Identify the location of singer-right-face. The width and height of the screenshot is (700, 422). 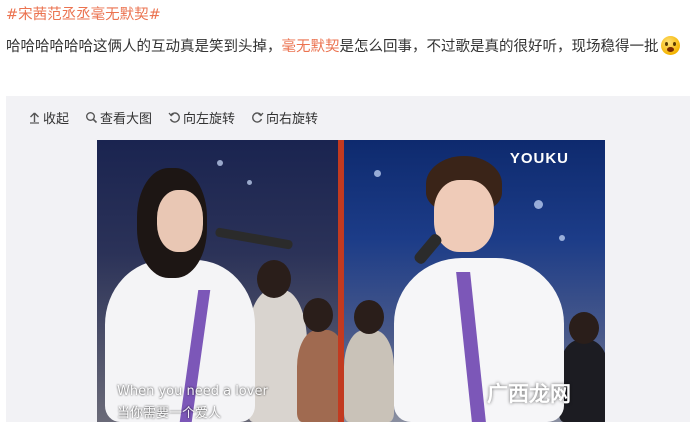
(464, 216).